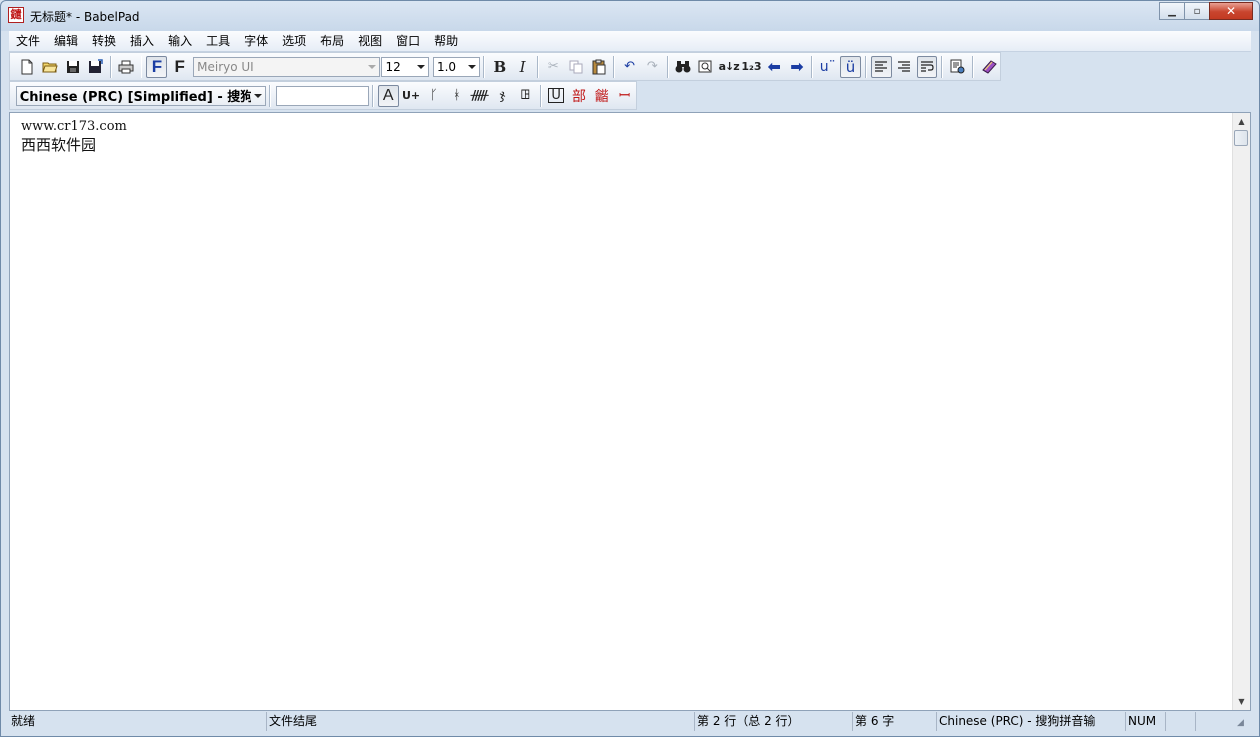 The height and width of the screenshot is (737, 1260). I want to click on line-spacing-select: 1.0, so click(456, 66).